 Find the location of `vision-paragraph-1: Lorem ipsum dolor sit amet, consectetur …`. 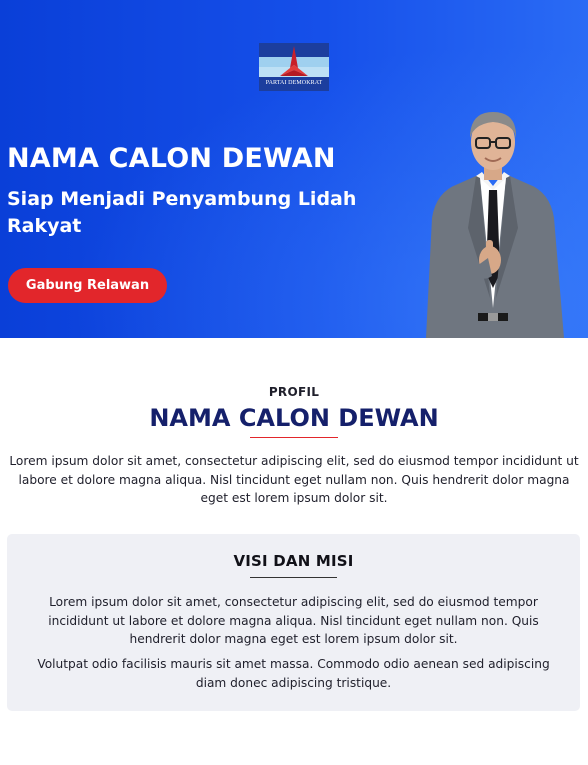

vision-paragraph-1: Lorem ipsum dolor sit amet, consectetur … is located at coordinates (293, 620).